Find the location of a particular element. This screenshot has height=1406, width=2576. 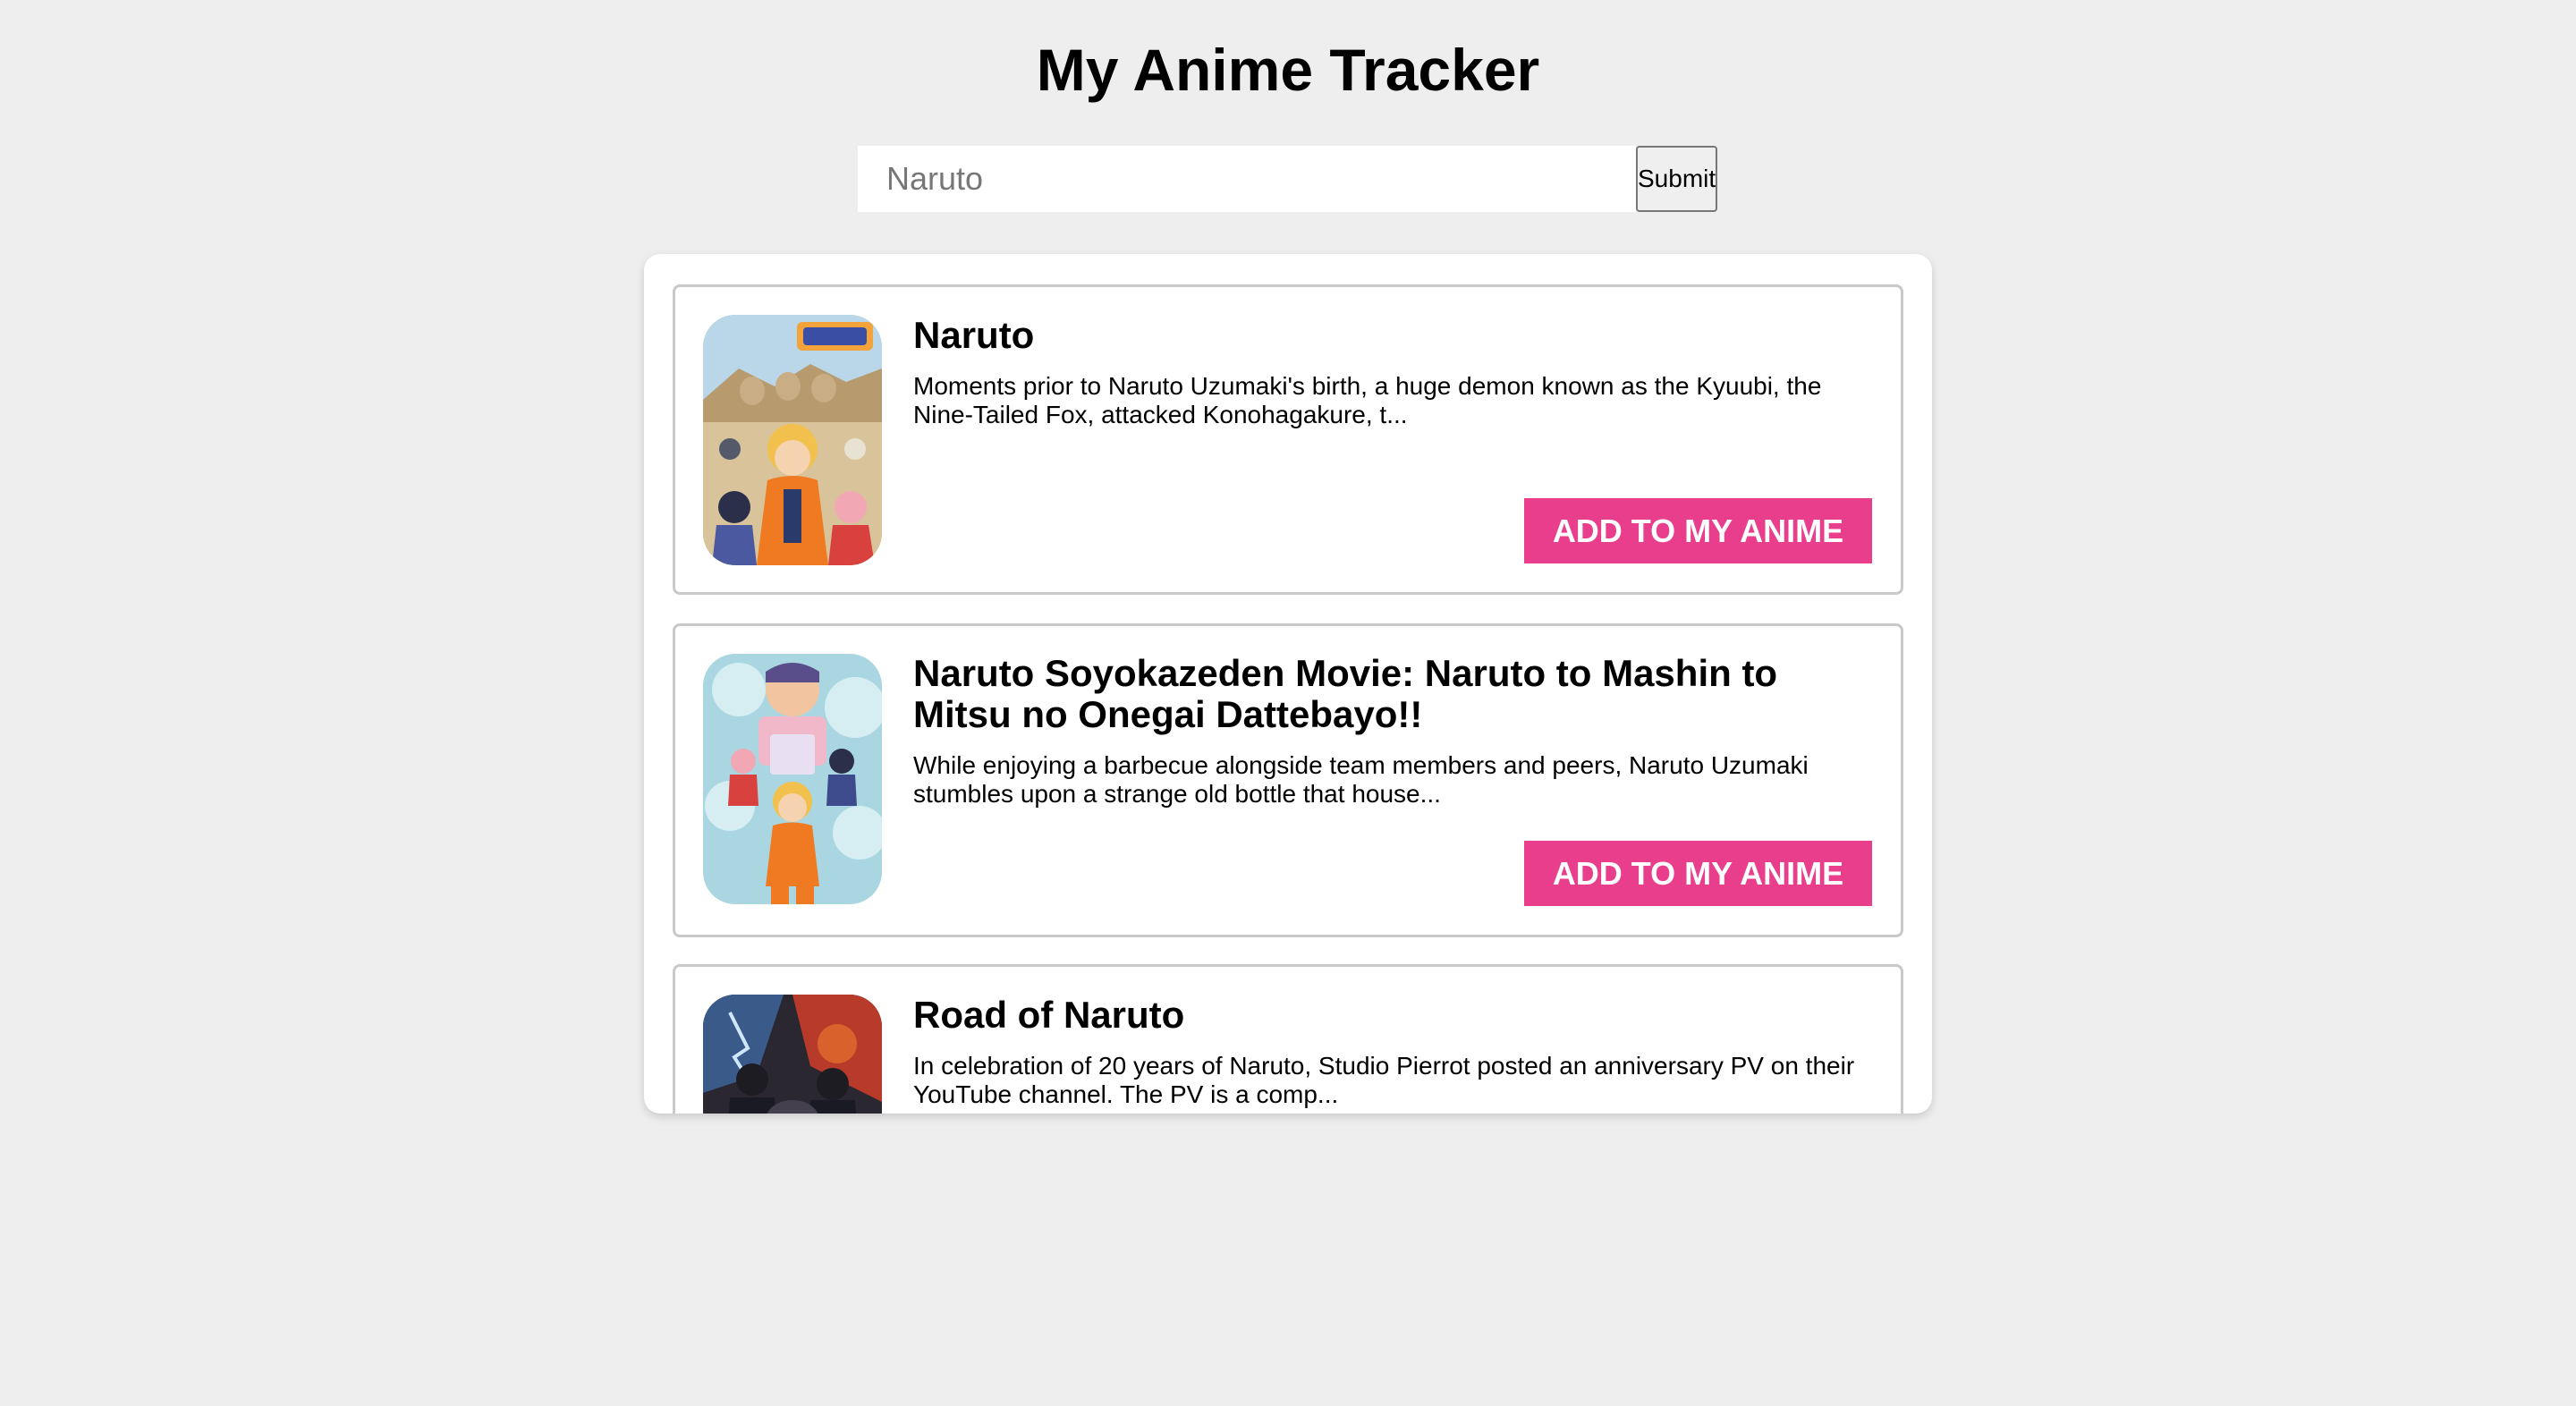

search-form: Submit is located at coordinates (1287, 179).